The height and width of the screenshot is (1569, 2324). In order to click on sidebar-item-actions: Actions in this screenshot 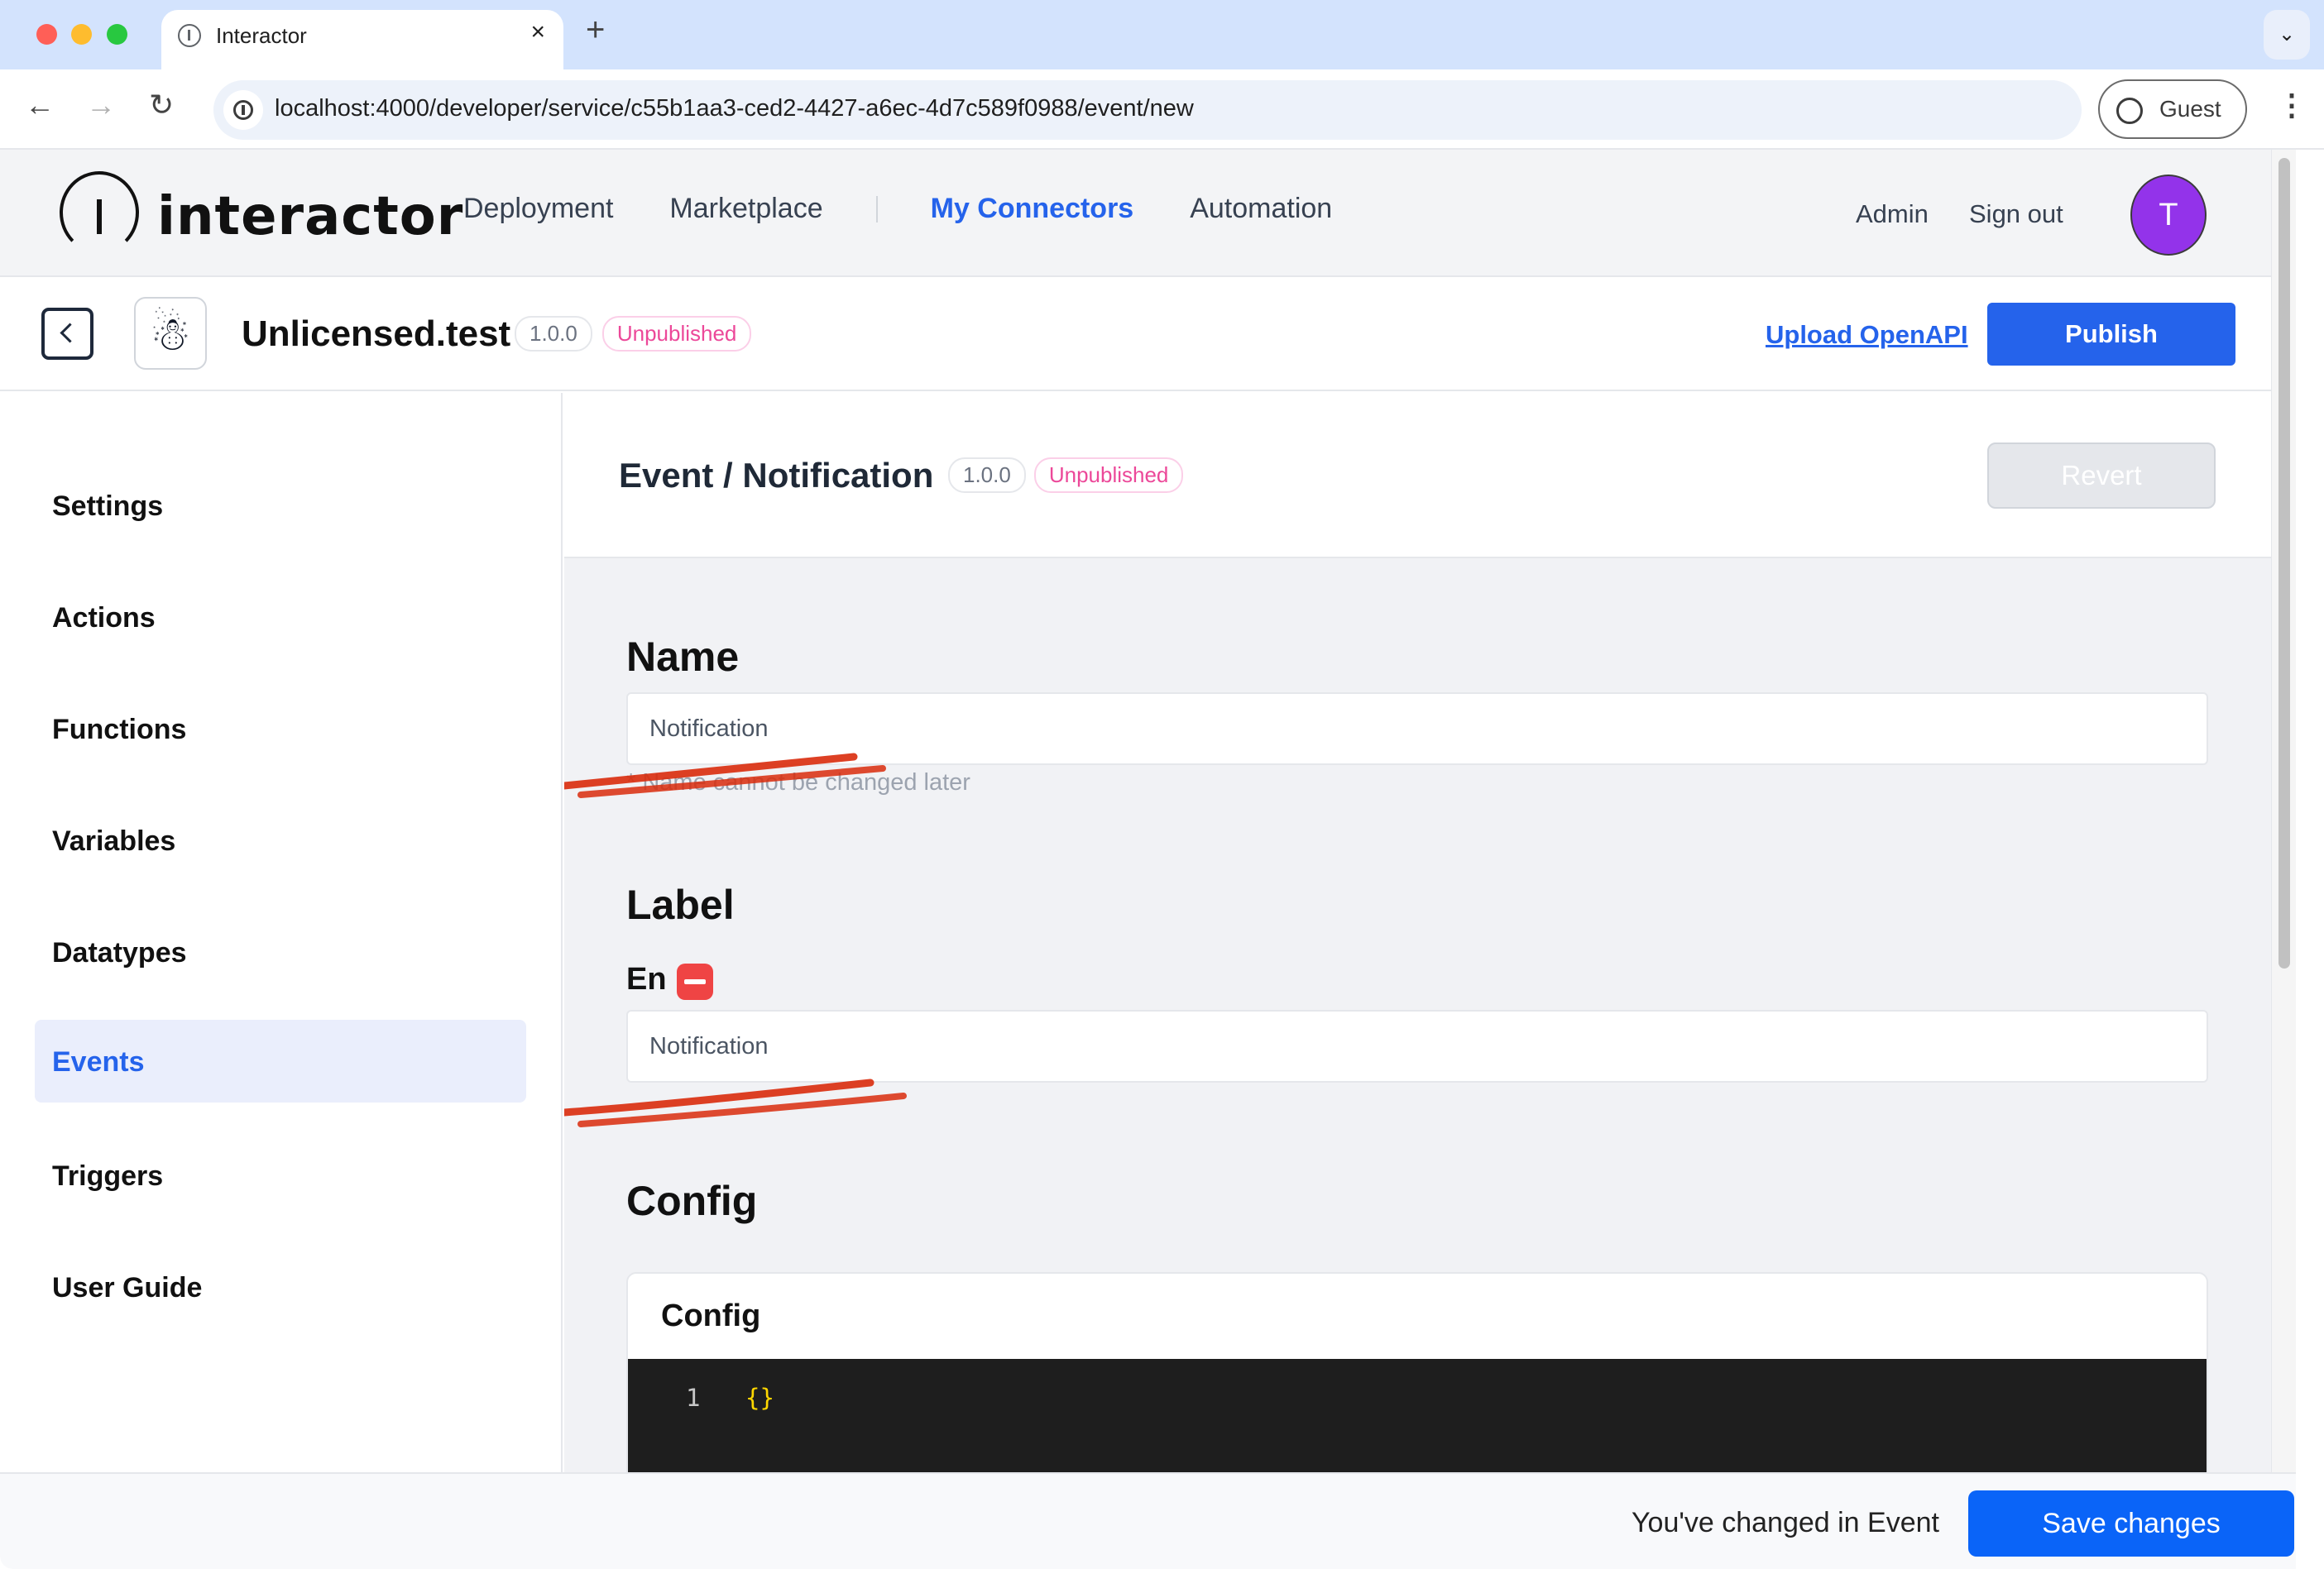, I will do `click(280, 617)`.